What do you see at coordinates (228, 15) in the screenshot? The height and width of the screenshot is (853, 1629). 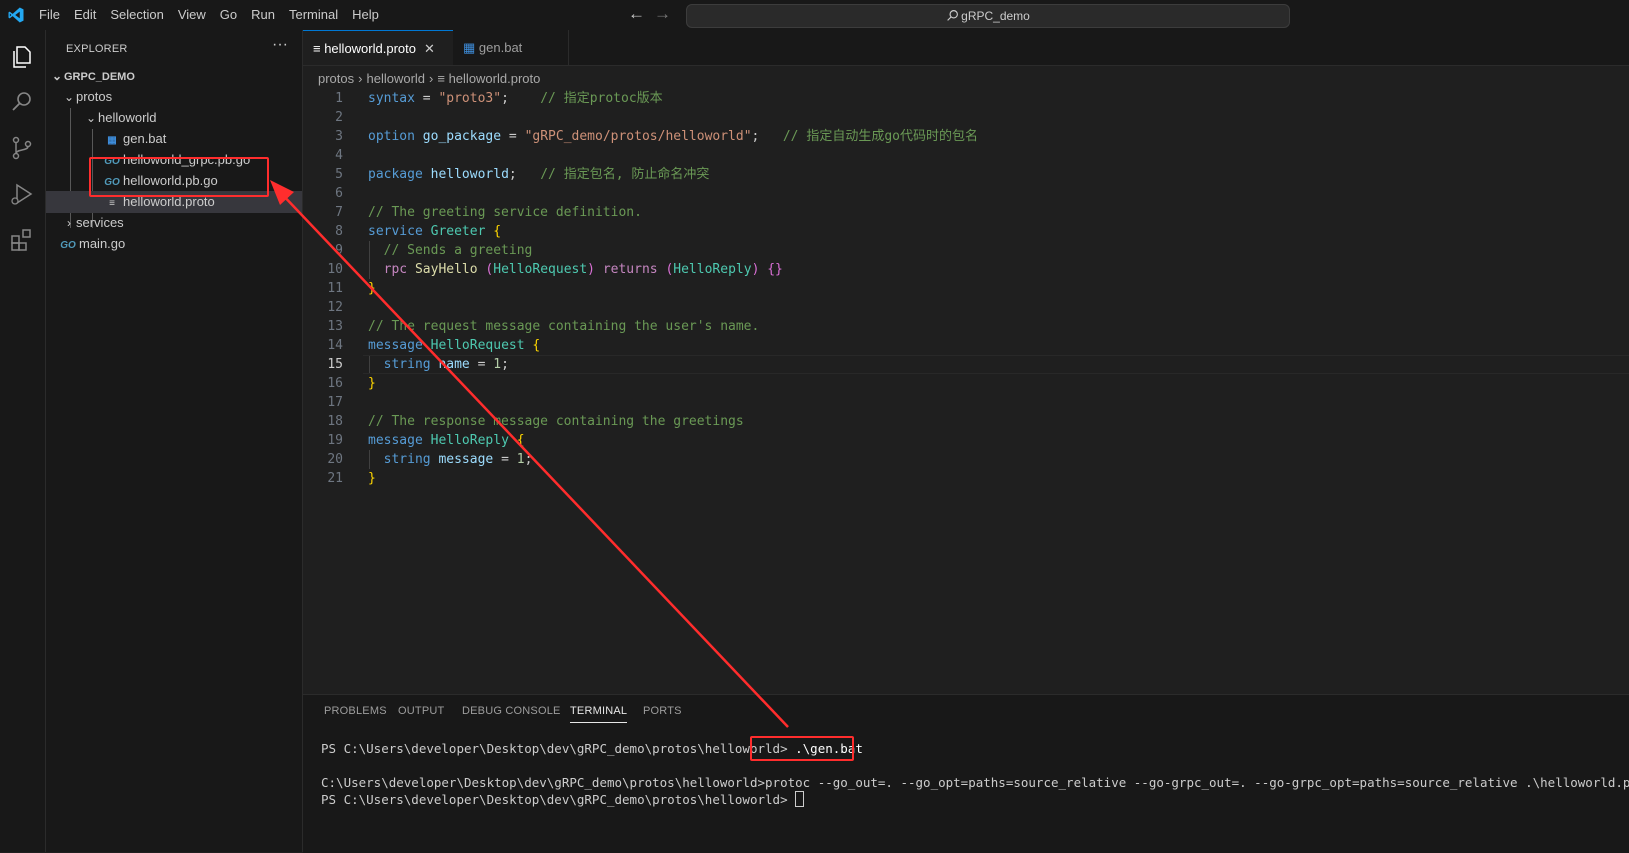 I see `menu-go: Go` at bounding box center [228, 15].